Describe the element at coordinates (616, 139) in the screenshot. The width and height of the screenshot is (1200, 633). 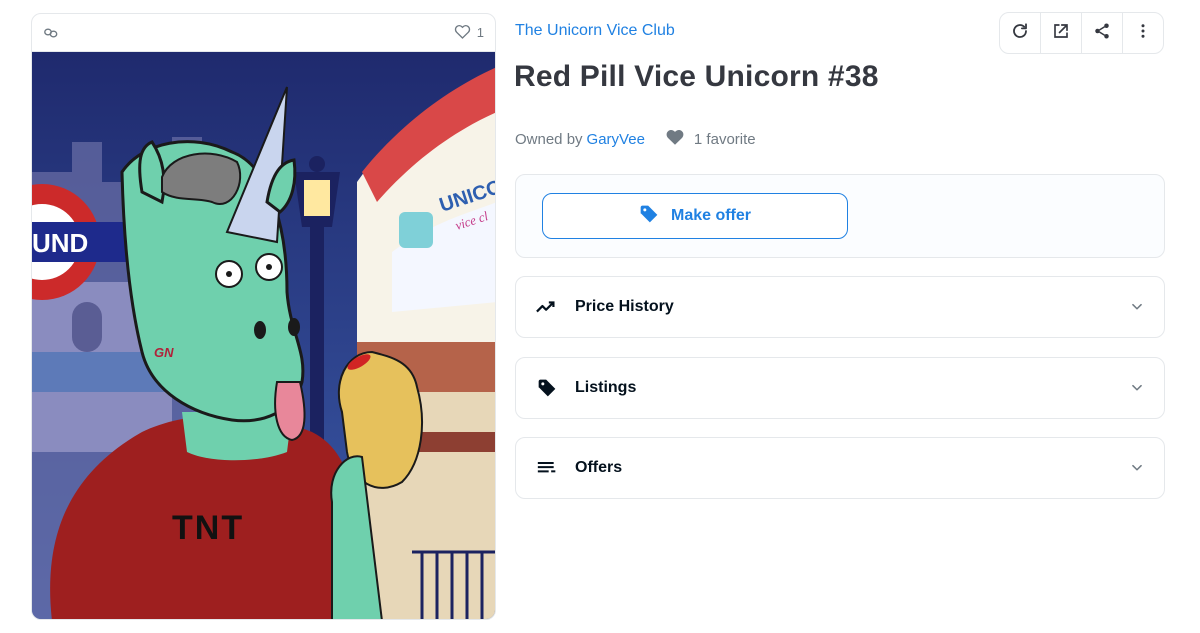
I see `owner-link: GaryVee` at that location.